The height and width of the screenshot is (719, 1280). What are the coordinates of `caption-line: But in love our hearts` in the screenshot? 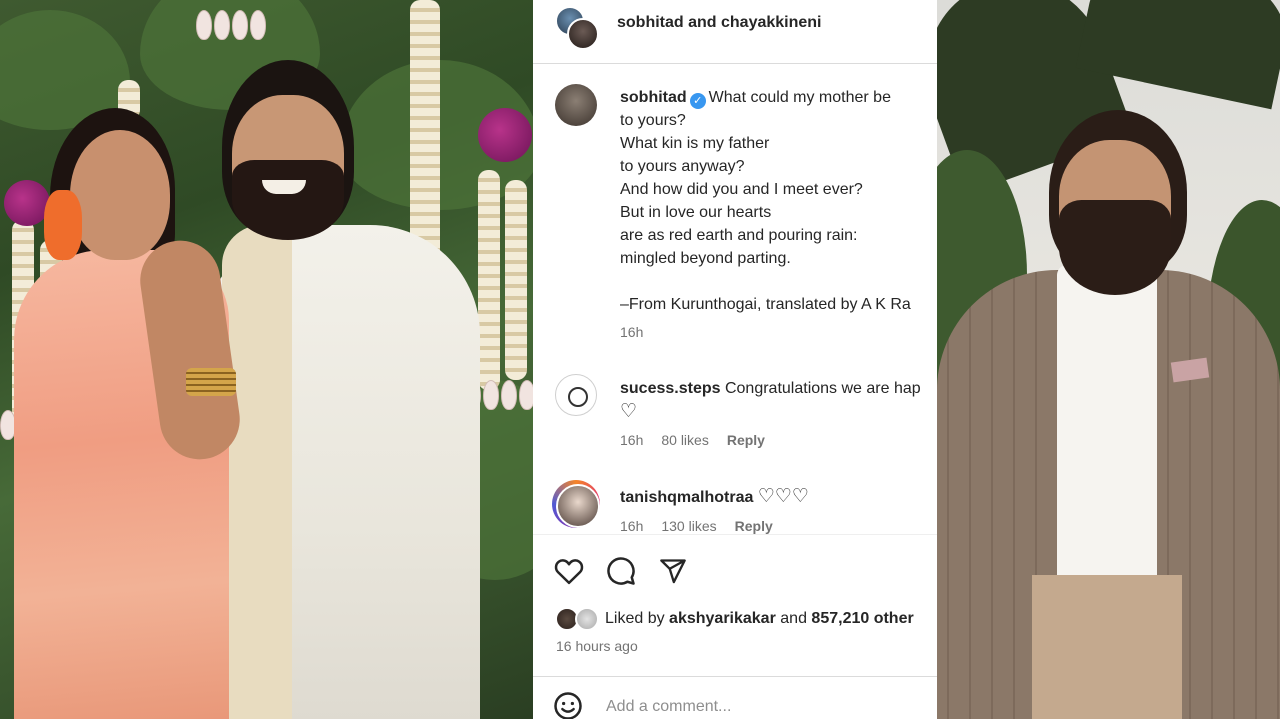 It's located at (696, 212).